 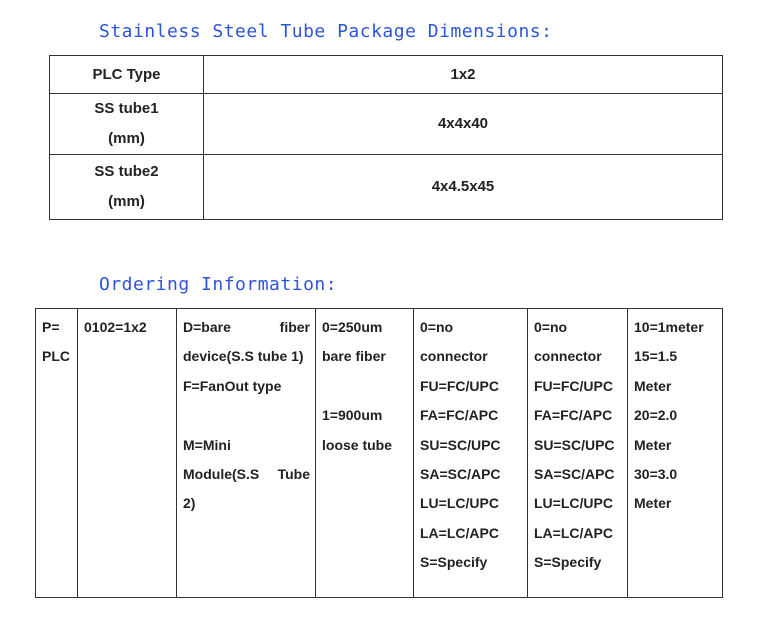 What do you see at coordinates (207, 444) in the screenshot?
I see `cell-line: M=Mini` at bounding box center [207, 444].